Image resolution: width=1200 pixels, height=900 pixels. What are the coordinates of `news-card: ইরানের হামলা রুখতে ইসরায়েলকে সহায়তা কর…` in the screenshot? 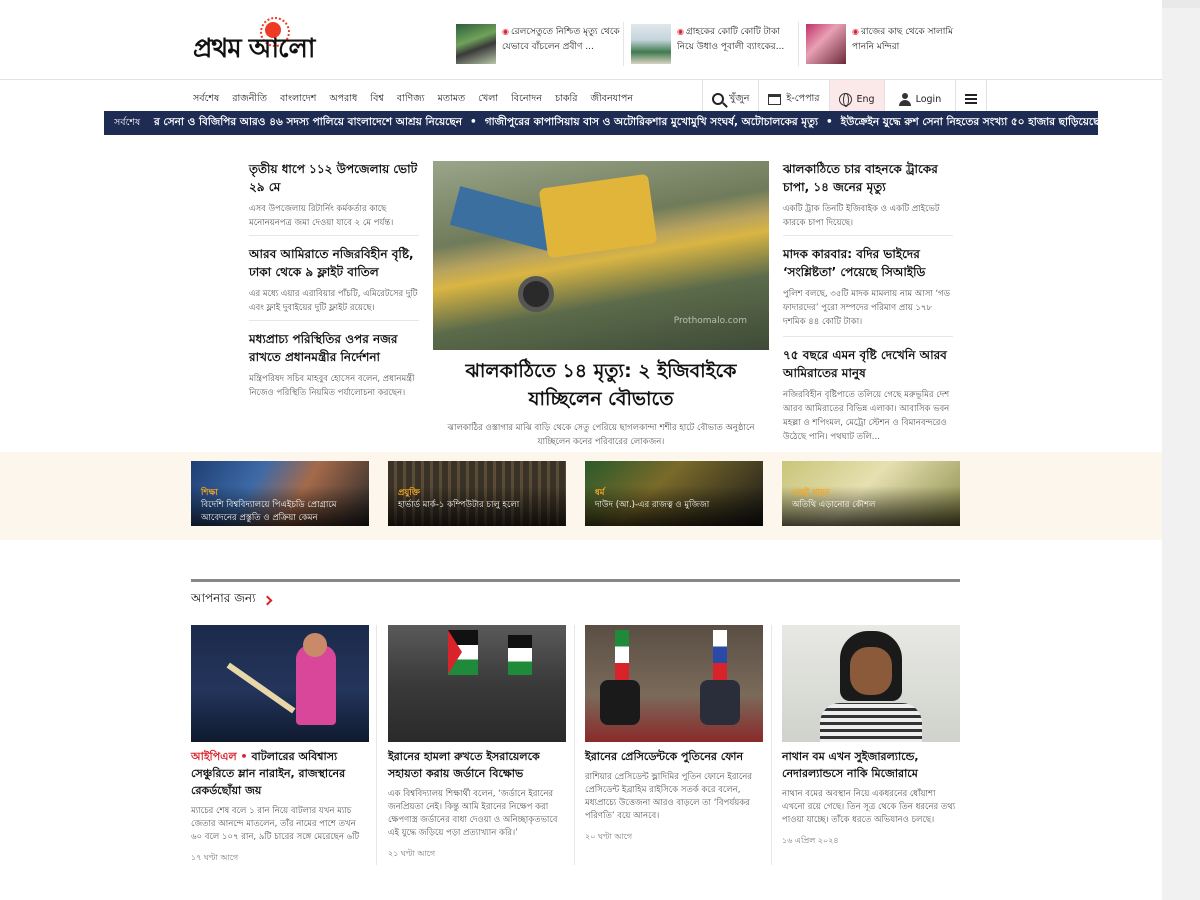 It's located at (477, 743).